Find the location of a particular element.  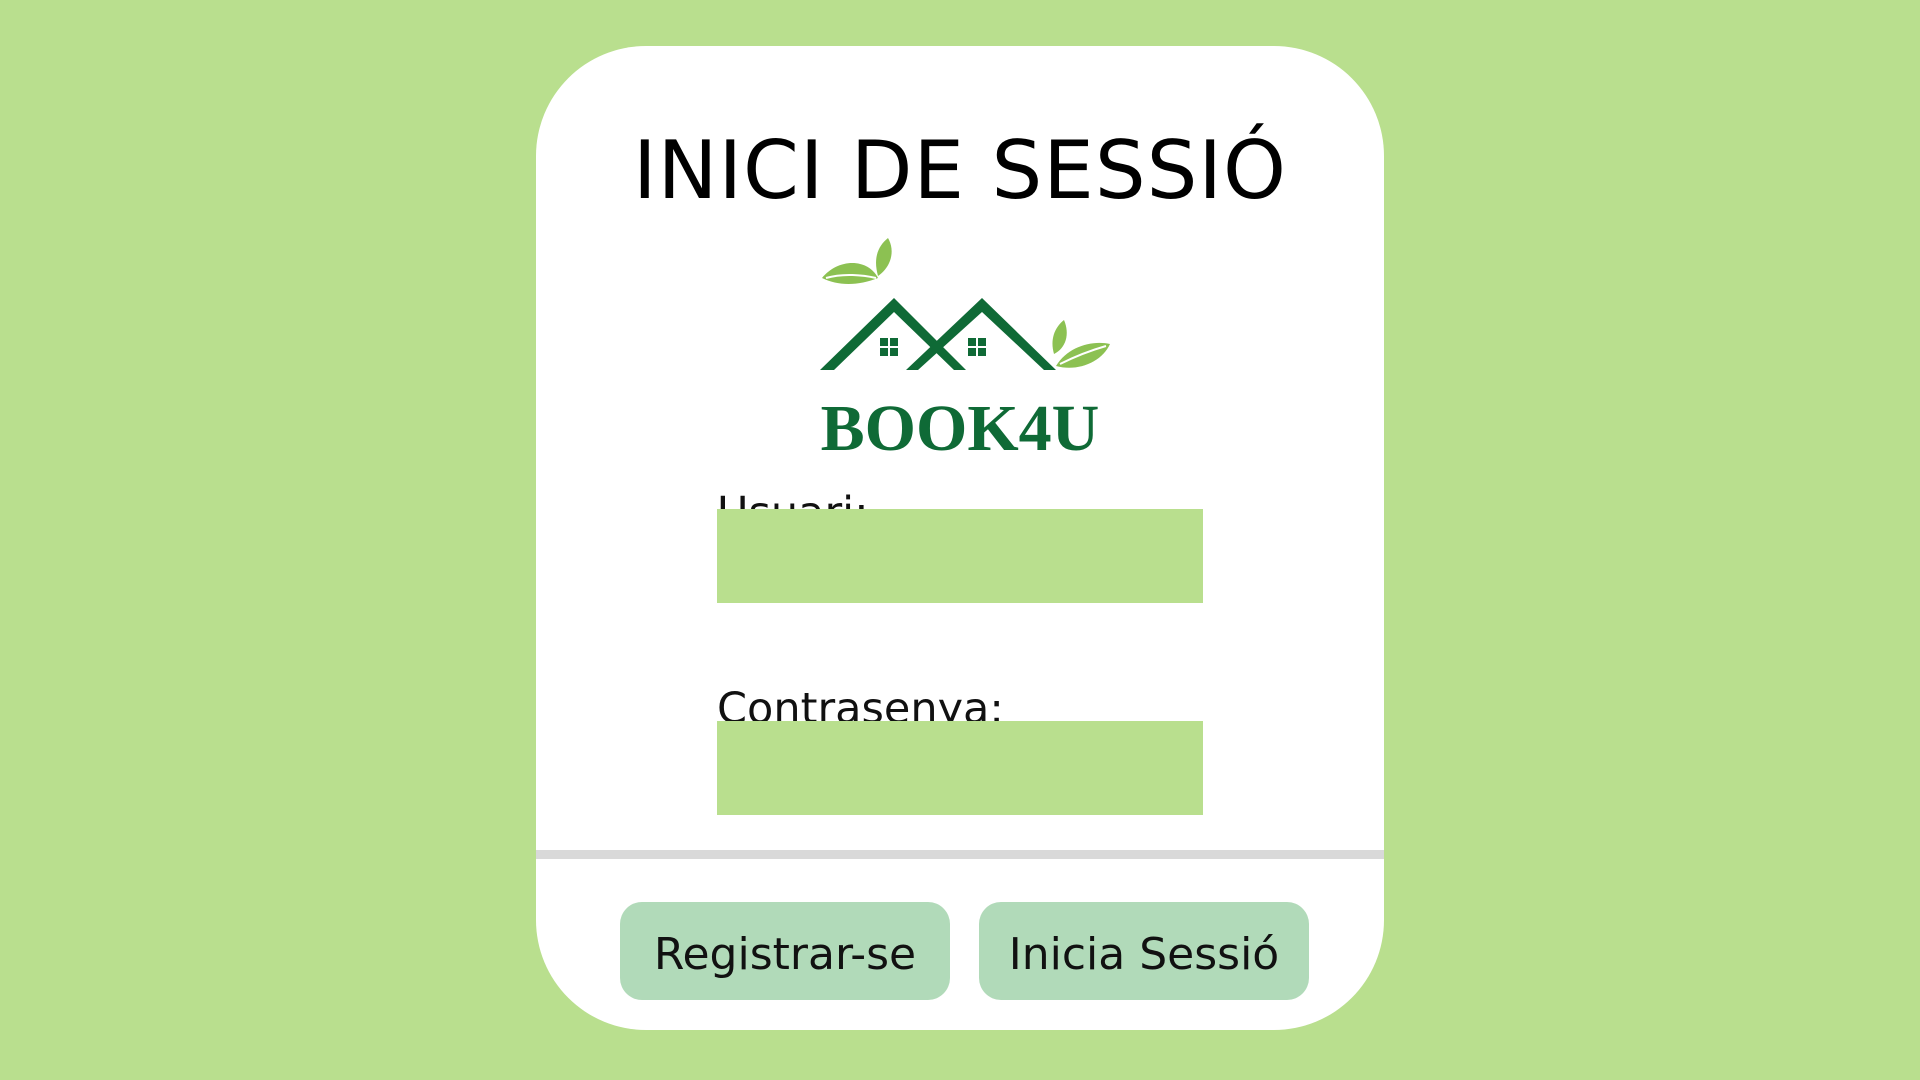

divider is located at coordinates (960, 854).